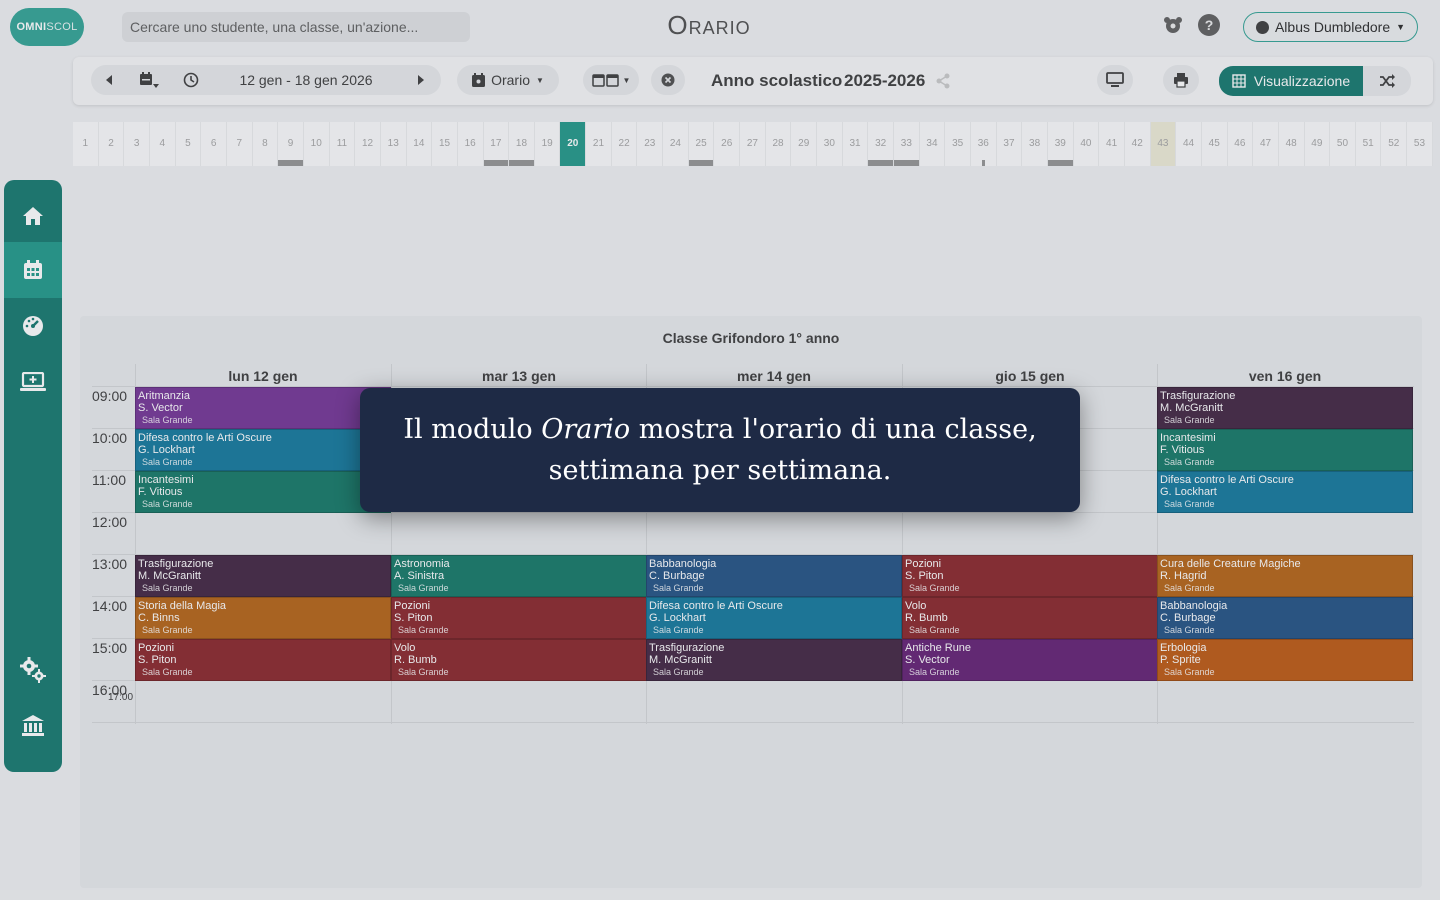 The width and height of the screenshot is (1440, 900). I want to click on week-12: 12, so click(368, 144).